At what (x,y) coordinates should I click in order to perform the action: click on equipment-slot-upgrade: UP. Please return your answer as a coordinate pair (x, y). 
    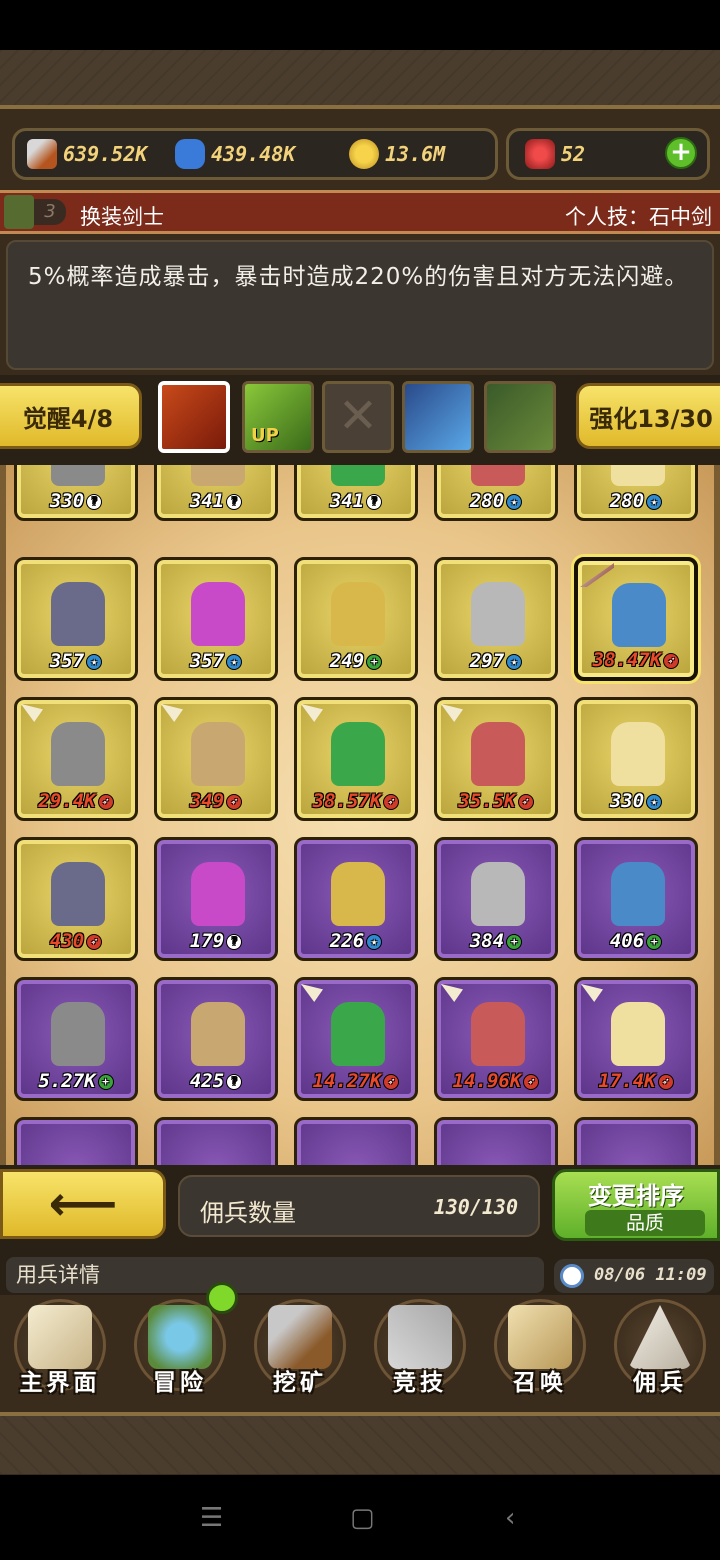
    Looking at the image, I should click on (278, 417).